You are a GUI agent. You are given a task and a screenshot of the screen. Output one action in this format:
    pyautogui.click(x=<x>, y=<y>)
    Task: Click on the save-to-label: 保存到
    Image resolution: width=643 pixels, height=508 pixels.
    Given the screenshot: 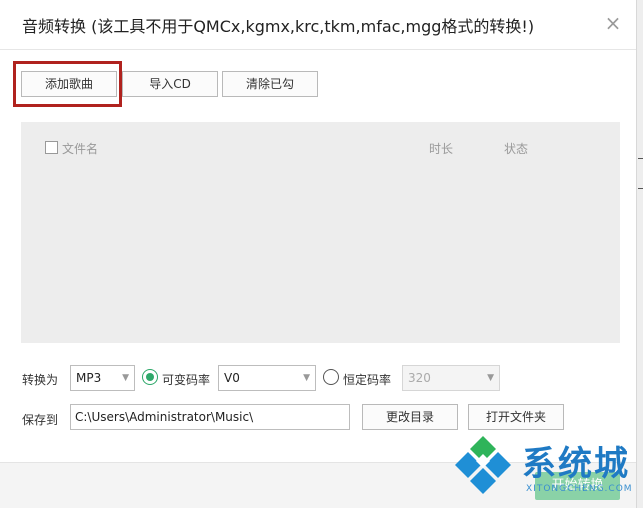 What is the action you would take?
    pyautogui.click(x=40, y=420)
    